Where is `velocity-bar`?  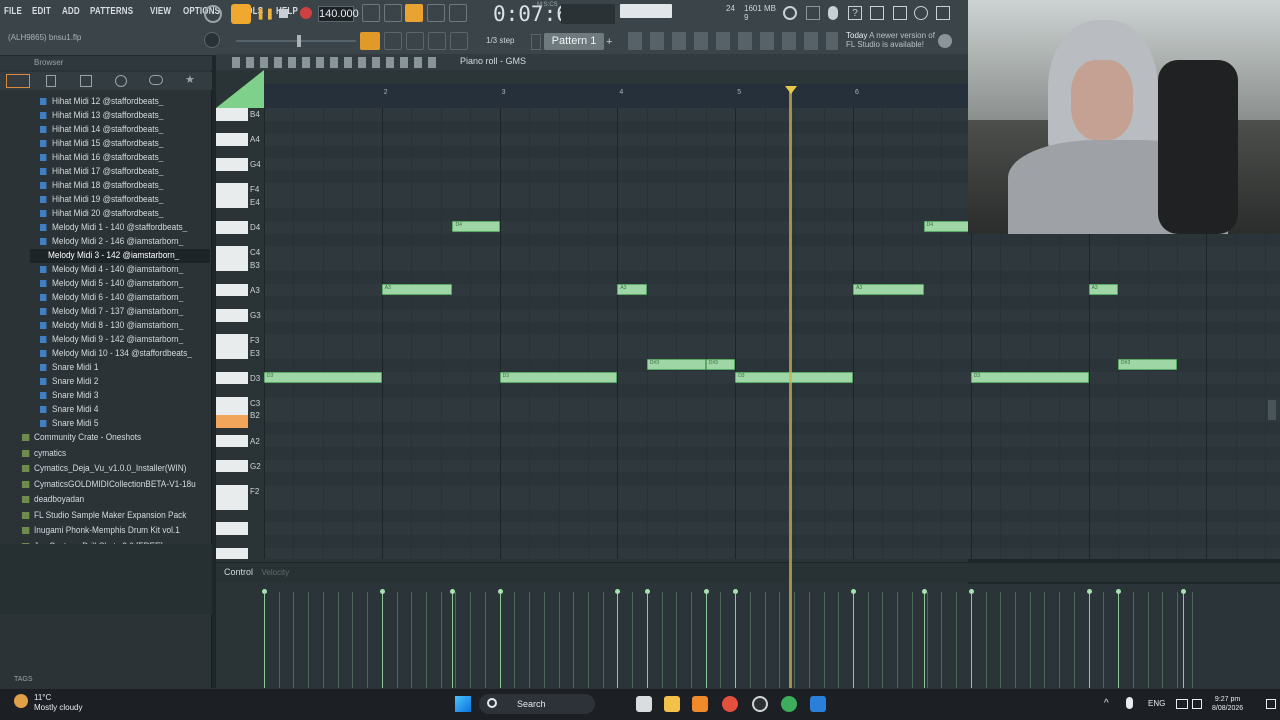 velocity-bar is located at coordinates (1183, 638).